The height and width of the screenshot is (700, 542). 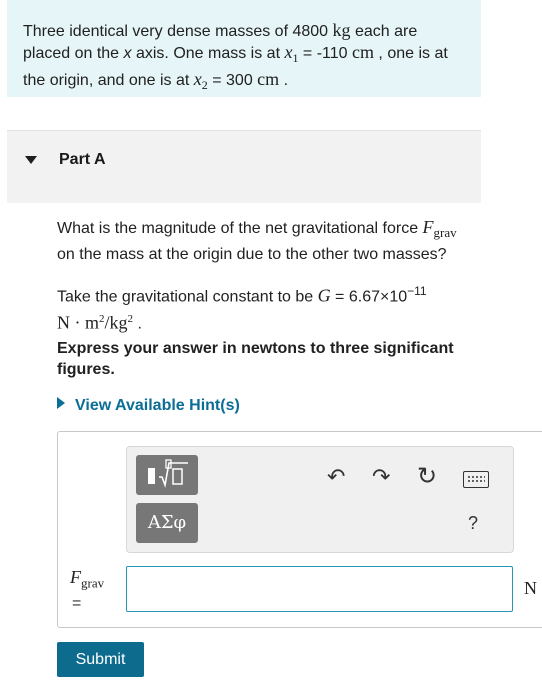 I want to click on equals-sign: =, so click(x=77, y=603).